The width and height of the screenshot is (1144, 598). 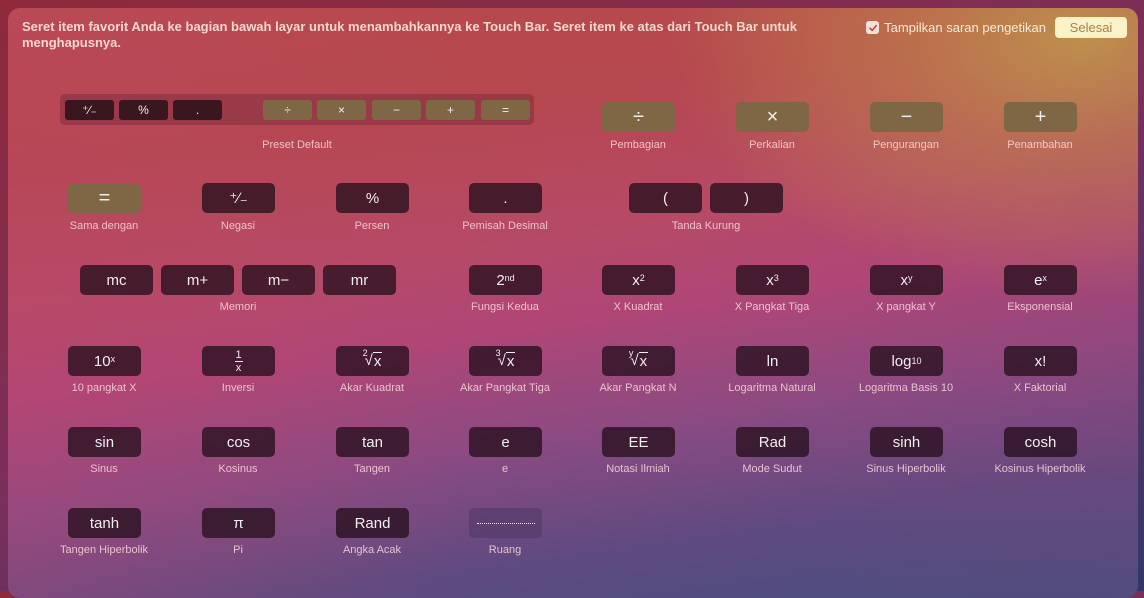 I want to click on item-square: x2, so click(x=638, y=280).